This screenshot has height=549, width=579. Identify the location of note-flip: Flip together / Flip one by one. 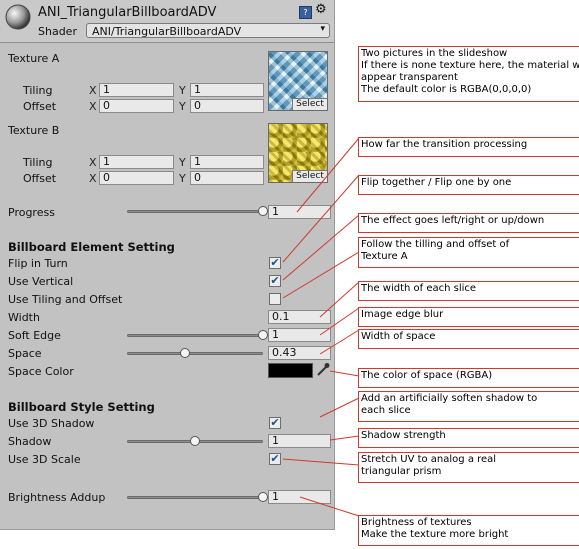
(468, 185).